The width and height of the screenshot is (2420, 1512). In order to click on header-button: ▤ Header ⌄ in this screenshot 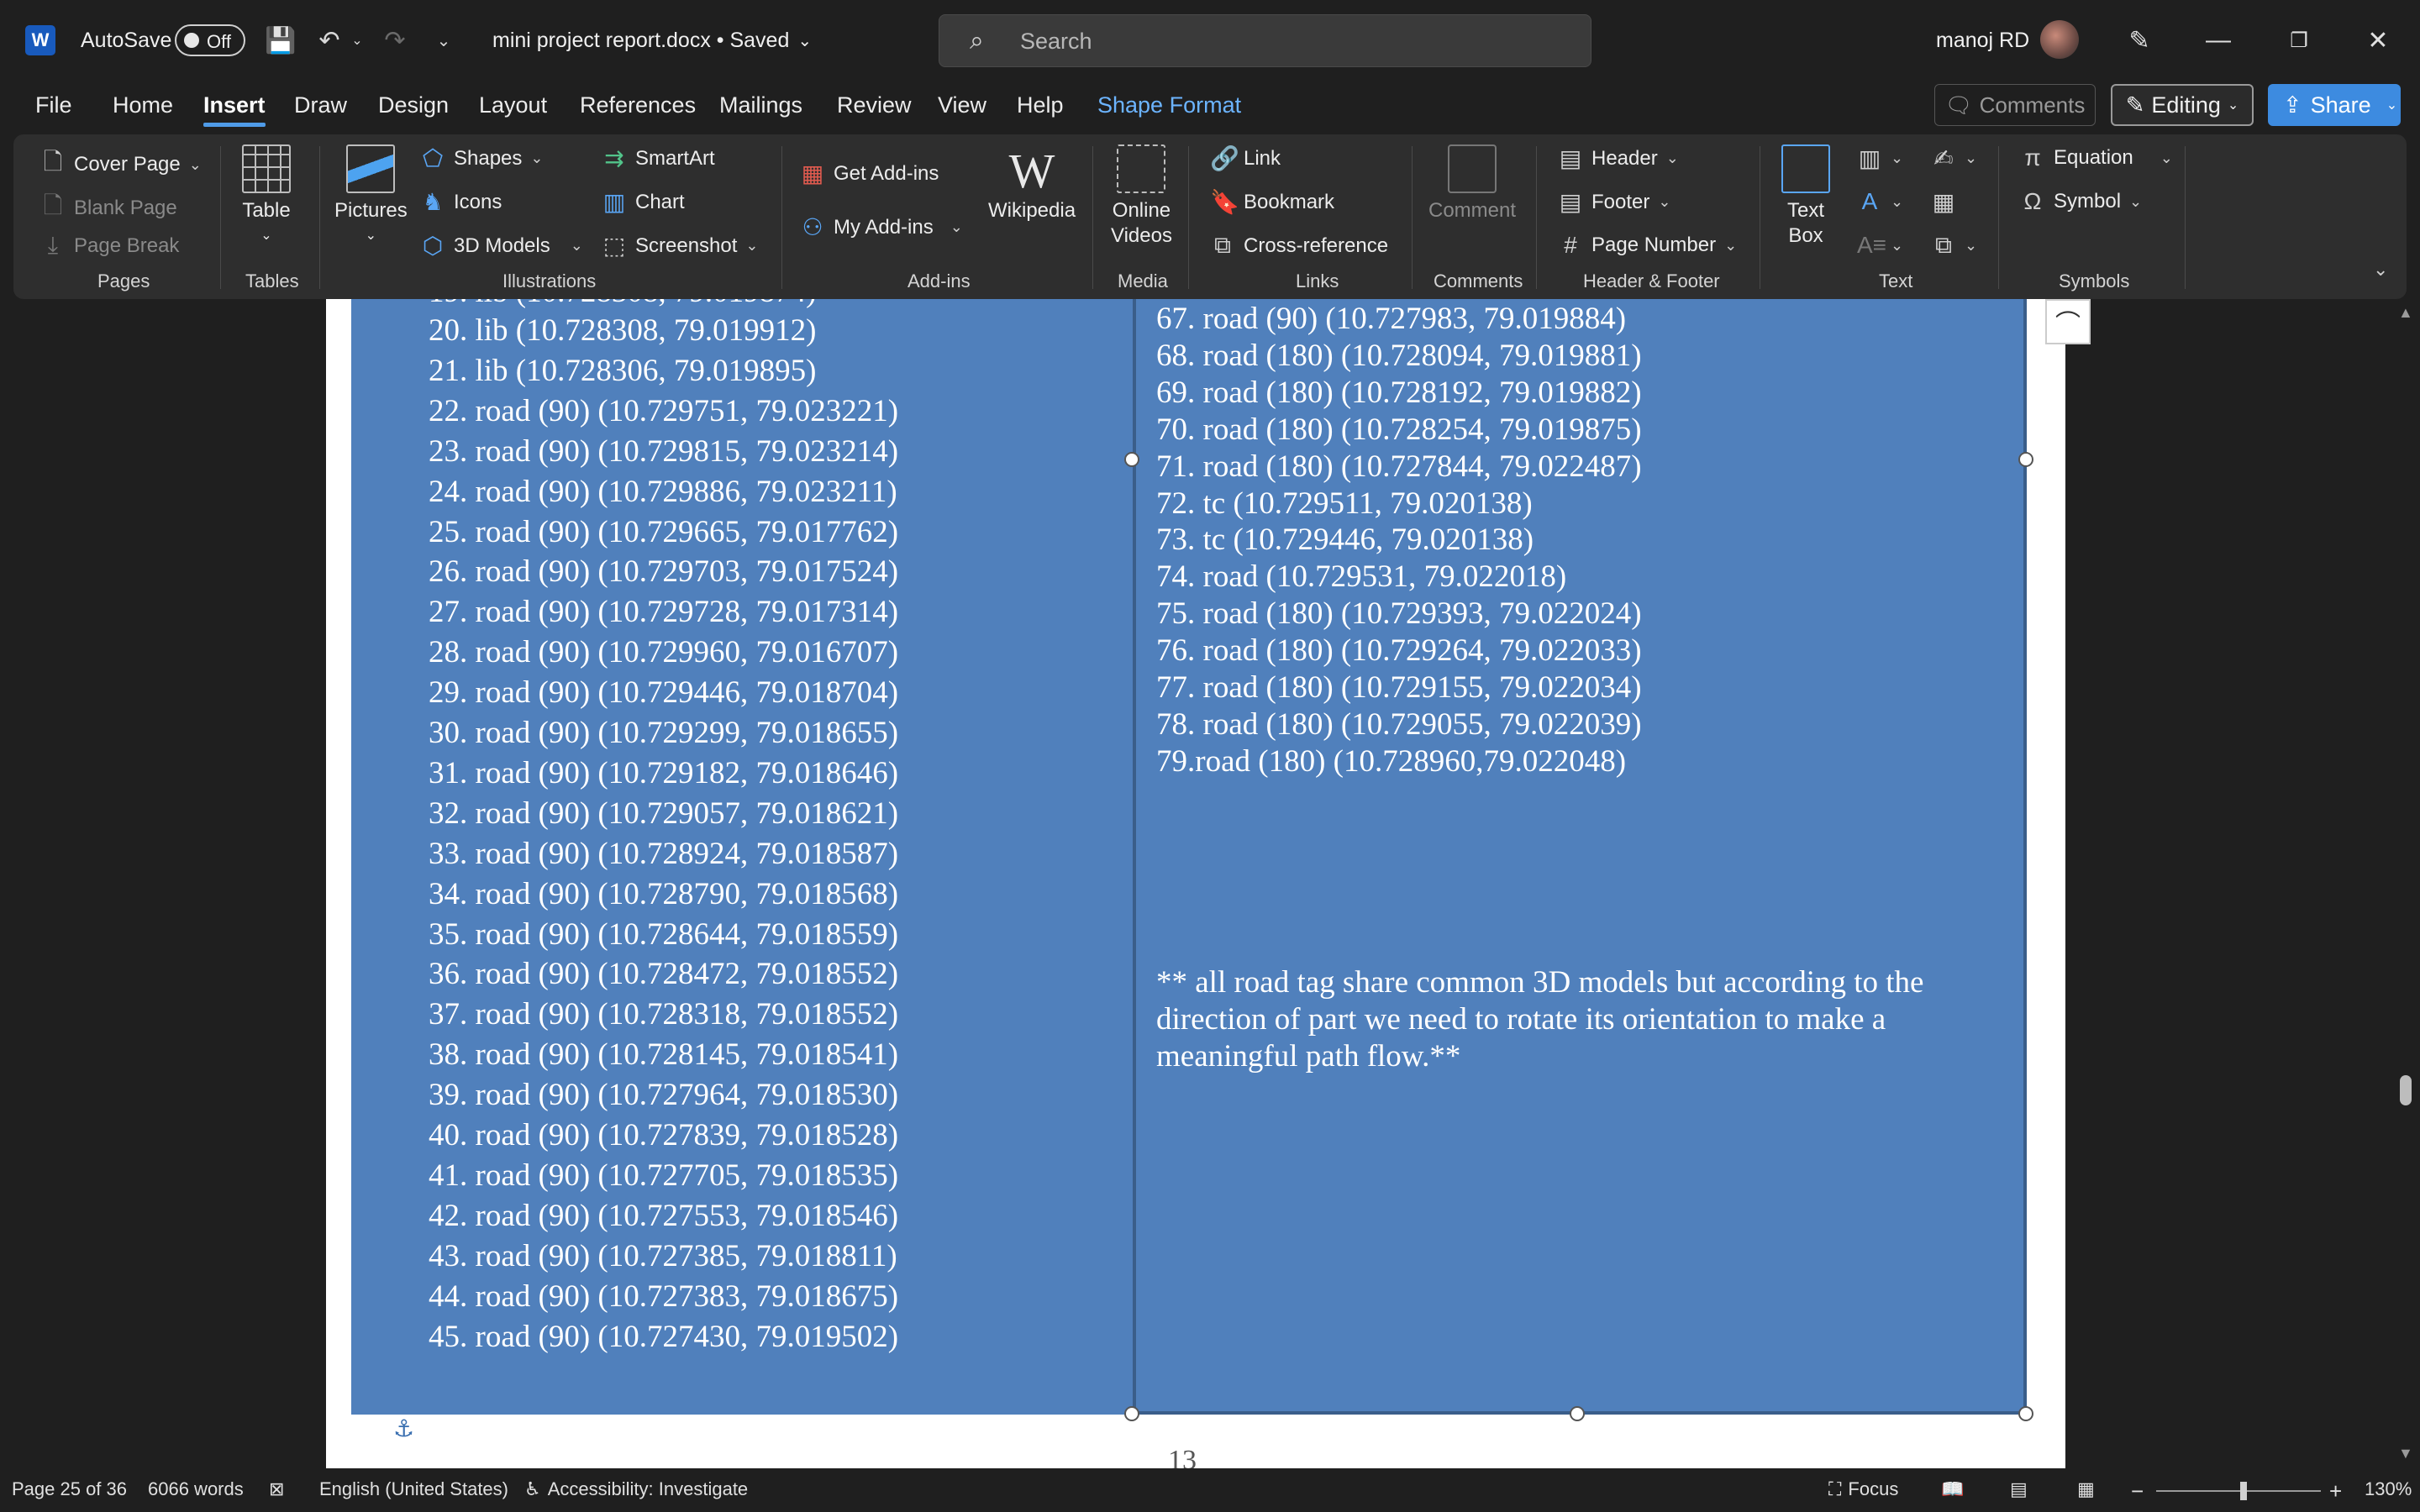, I will do `click(1619, 158)`.